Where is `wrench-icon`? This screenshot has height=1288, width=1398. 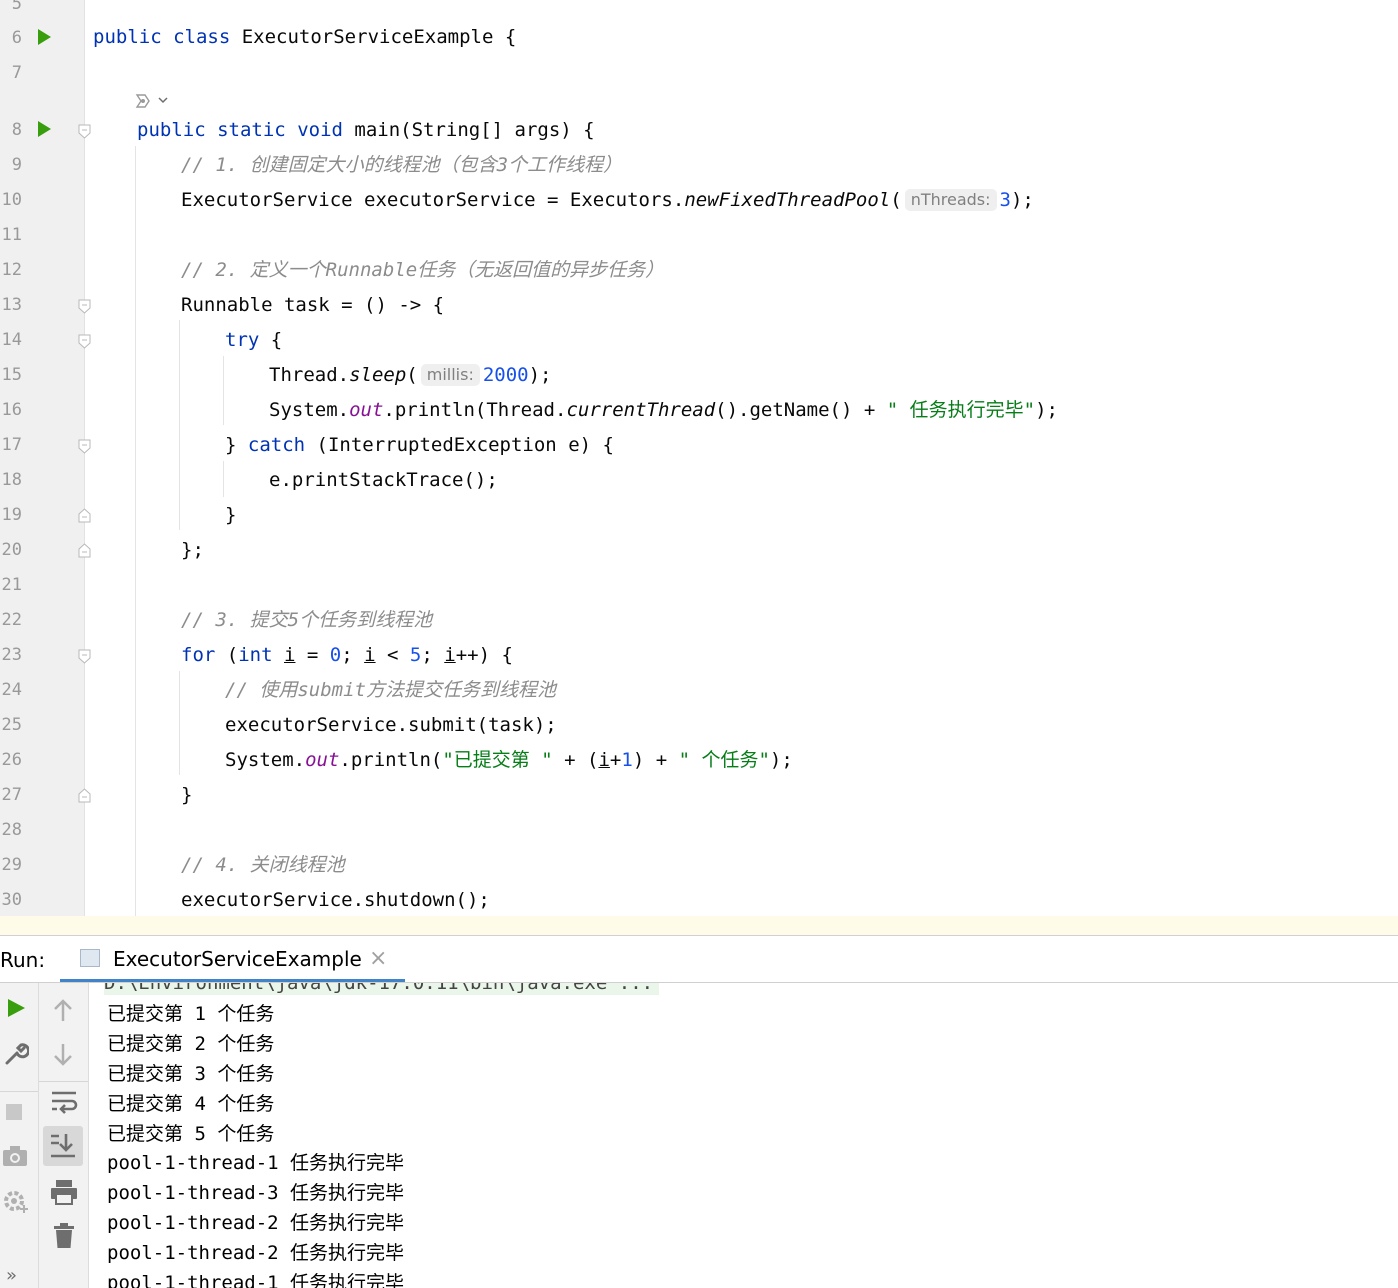 wrench-icon is located at coordinates (16, 1054).